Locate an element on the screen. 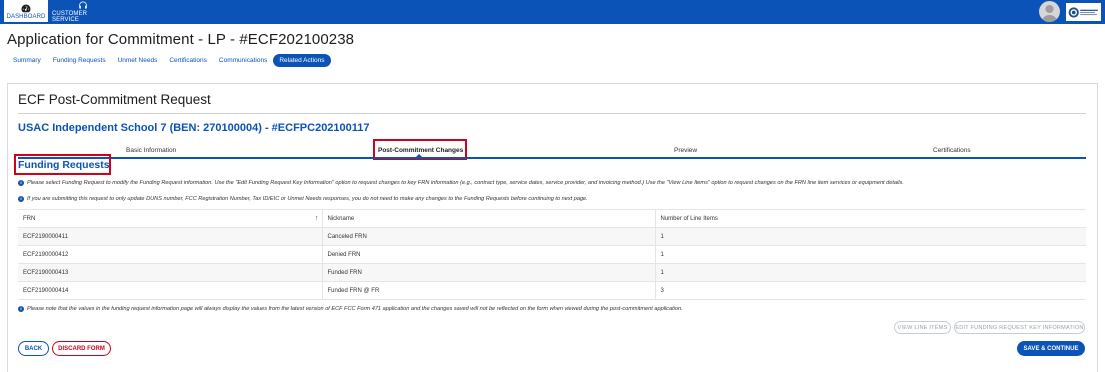 The width and height of the screenshot is (1105, 372). table-row: ECF2190000414 Funded FRN @ FR 3 is located at coordinates (552, 290).